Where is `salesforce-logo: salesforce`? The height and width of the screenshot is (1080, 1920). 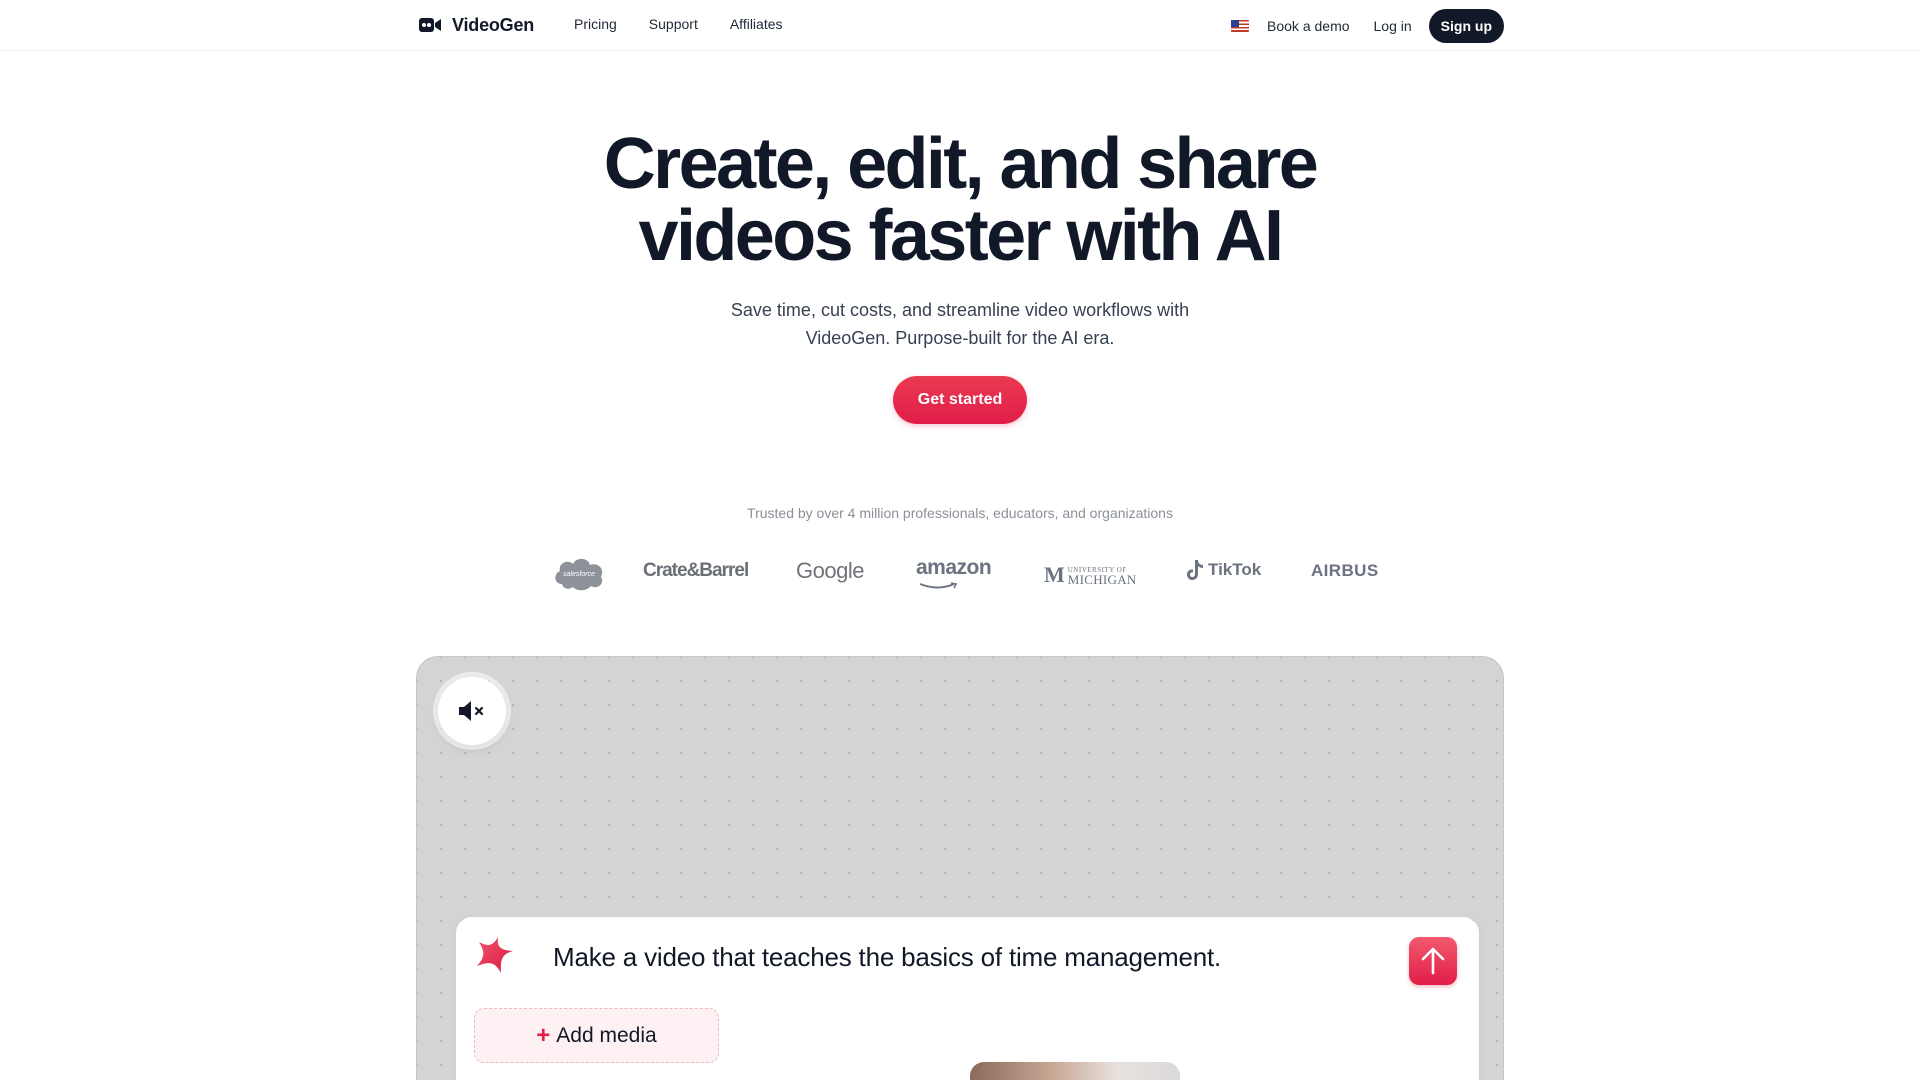 salesforce-logo: salesforce is located at coordinates (579, 573).